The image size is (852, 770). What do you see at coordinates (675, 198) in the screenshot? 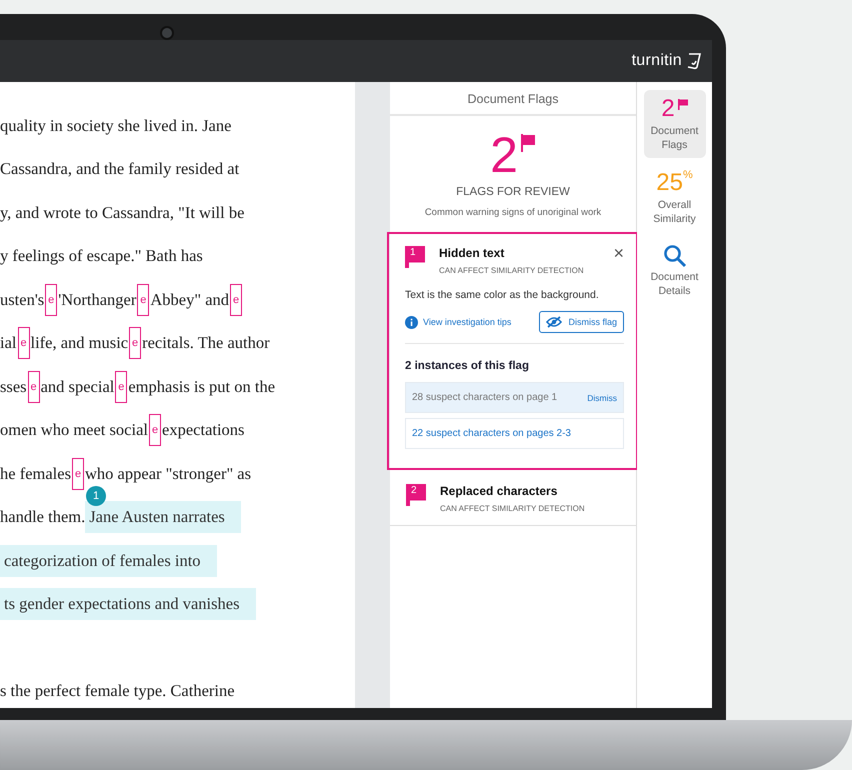
I see `rail-tab: 25$^{%}$ Overall Similarity` at bounding box center [675, 198].